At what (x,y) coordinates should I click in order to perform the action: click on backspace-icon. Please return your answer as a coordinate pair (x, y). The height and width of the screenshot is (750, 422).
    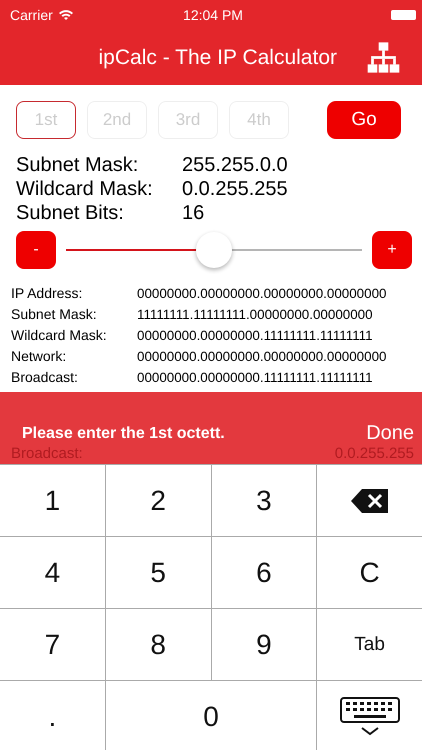
    Looking at the image, I should click on (370, 501).